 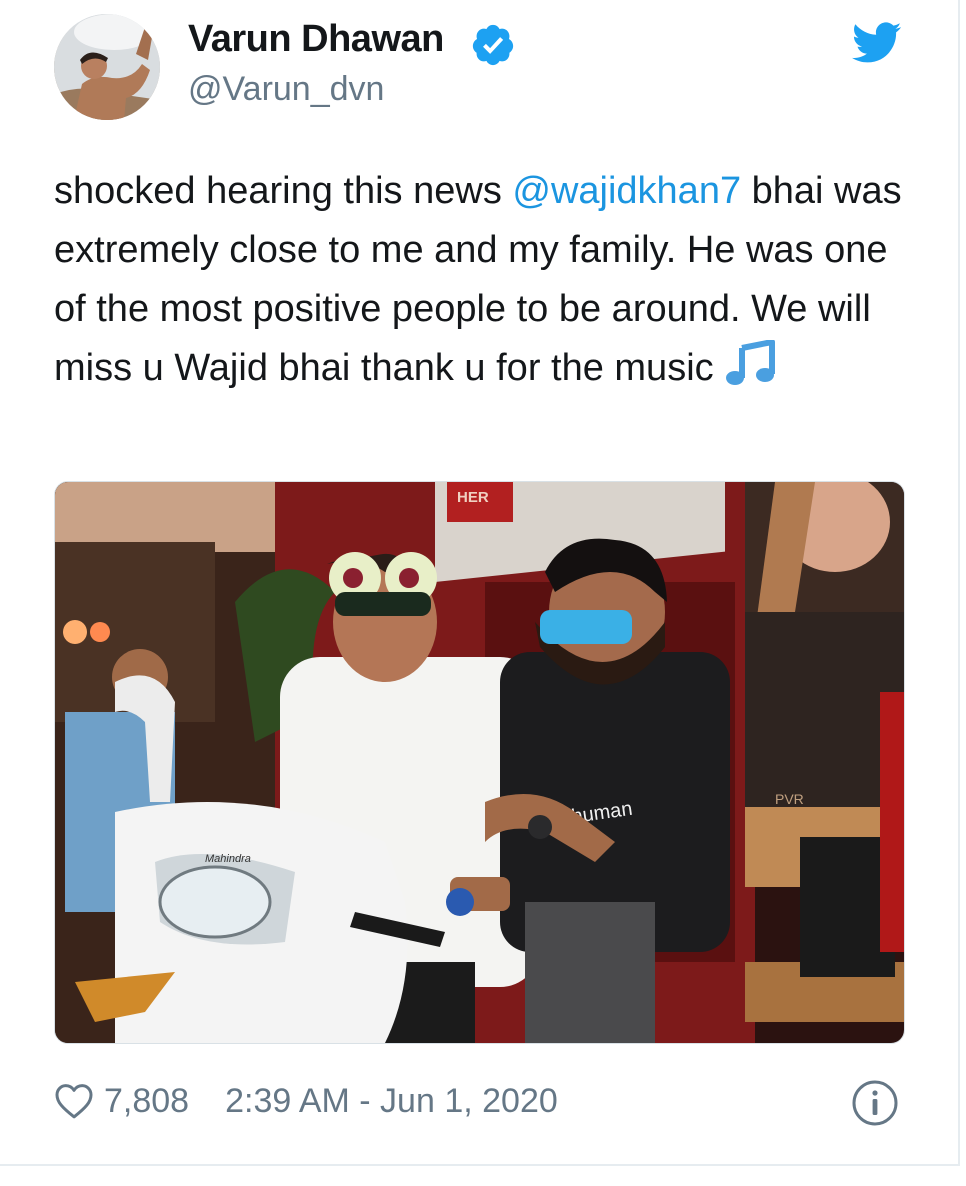 I want to click on info-icon, so click(x=875, y=1103).